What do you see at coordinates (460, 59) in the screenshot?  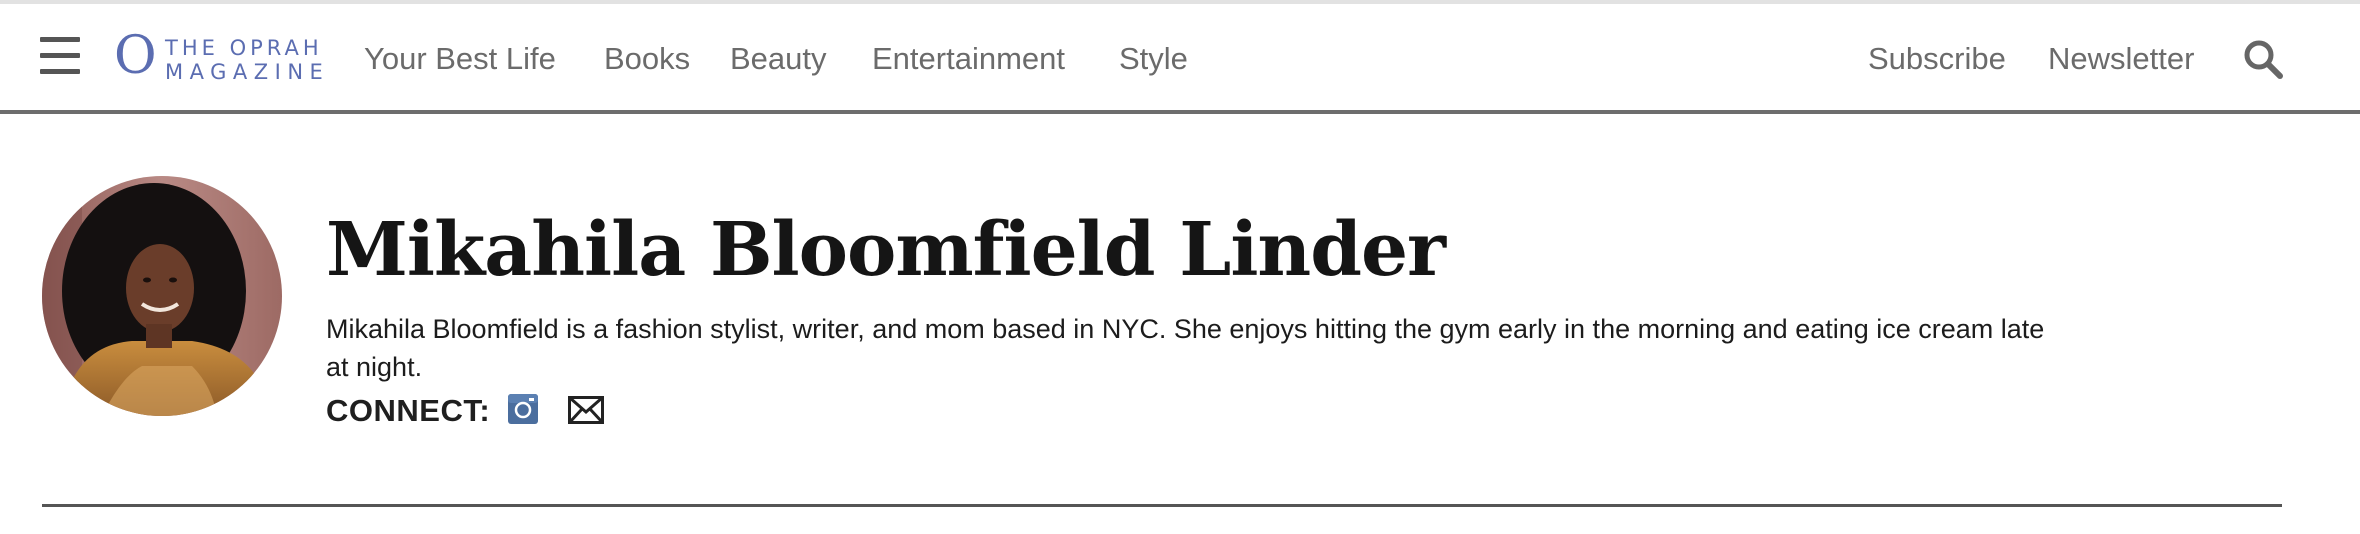 I see `nav-link-your-best-life: Your Best Life` at bounding box center [460, 59].